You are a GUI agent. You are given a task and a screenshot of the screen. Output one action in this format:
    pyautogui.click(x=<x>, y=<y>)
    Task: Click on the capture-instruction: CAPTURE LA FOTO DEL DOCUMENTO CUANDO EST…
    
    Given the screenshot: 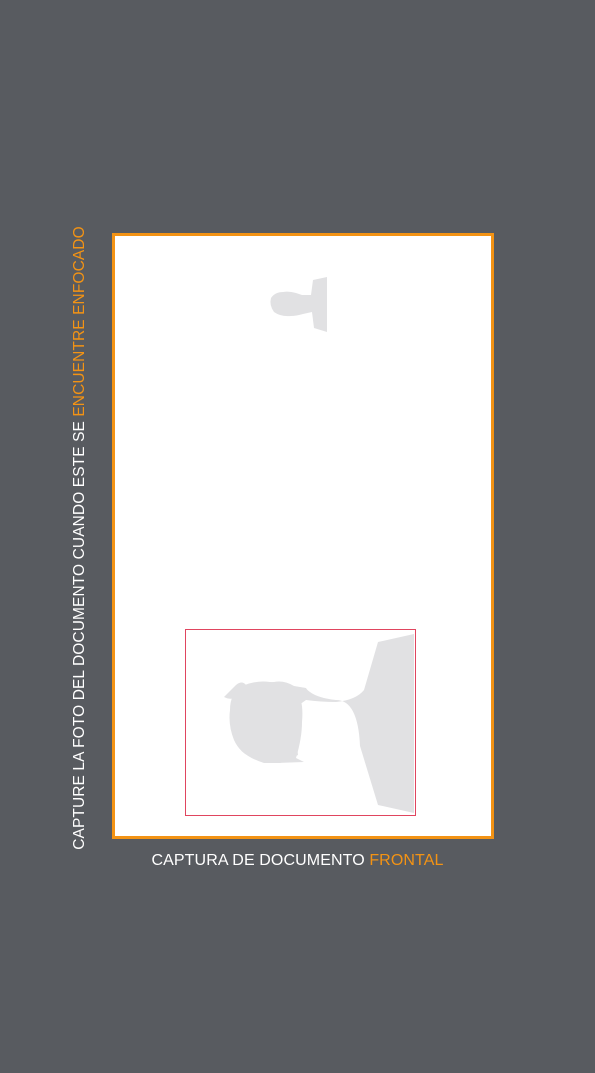 What is the action you would take?
    pyautogui.click(x=80, y=538)
    